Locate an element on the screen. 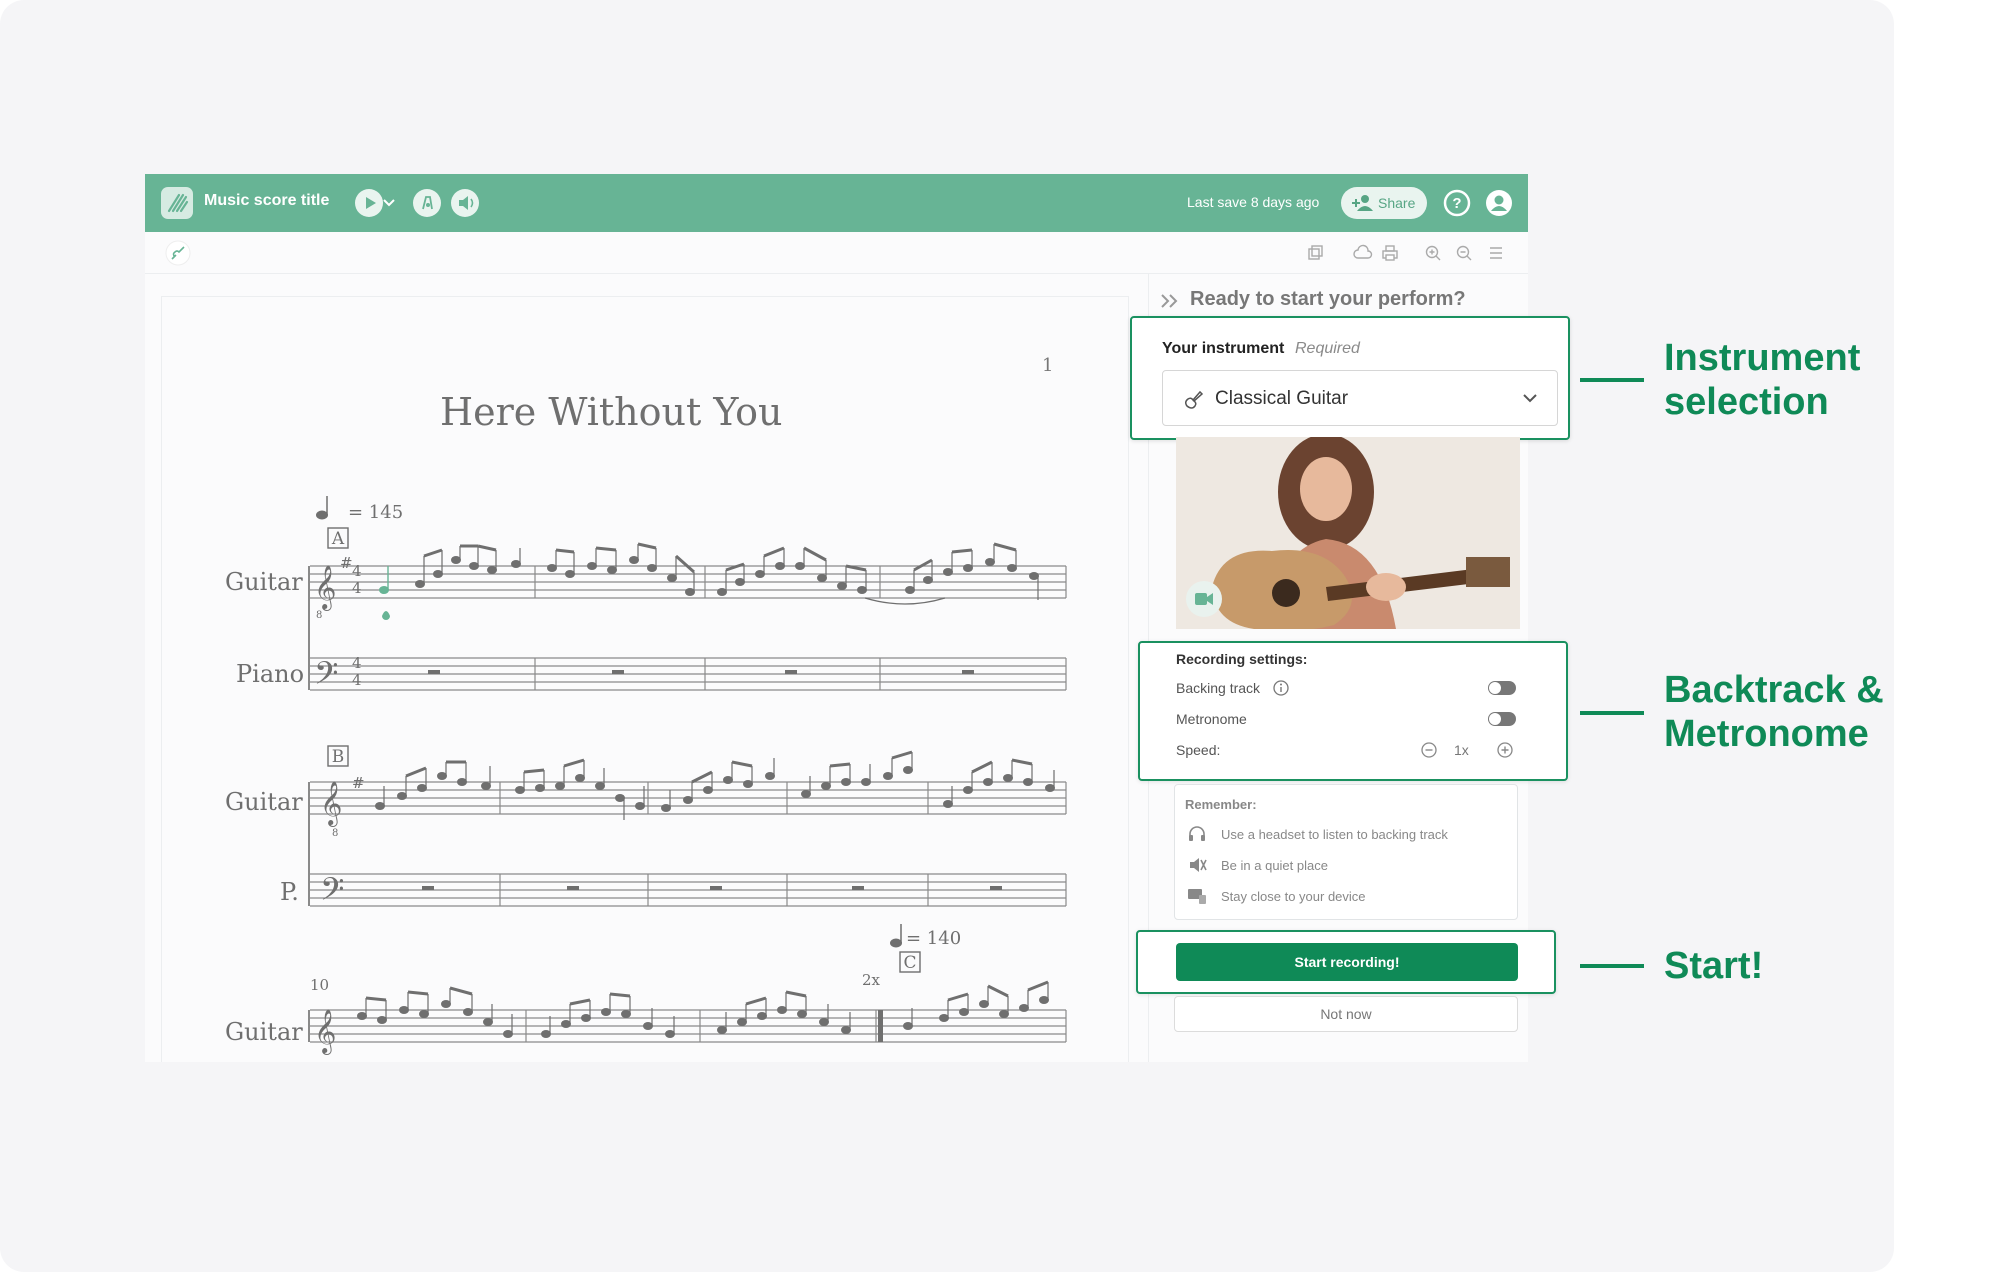 The height and width of the screenshot is (1272, 2000). staff-label-guitar-3: Guitar is located at coordinates (264, 1032).